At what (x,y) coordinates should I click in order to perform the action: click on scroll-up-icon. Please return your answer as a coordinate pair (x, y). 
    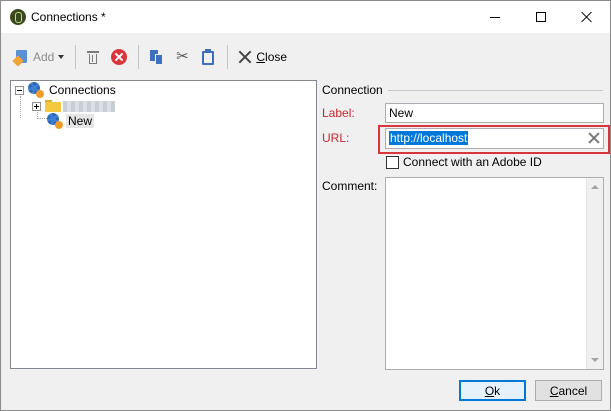
    Looking at the image, I should click on (595, 187).